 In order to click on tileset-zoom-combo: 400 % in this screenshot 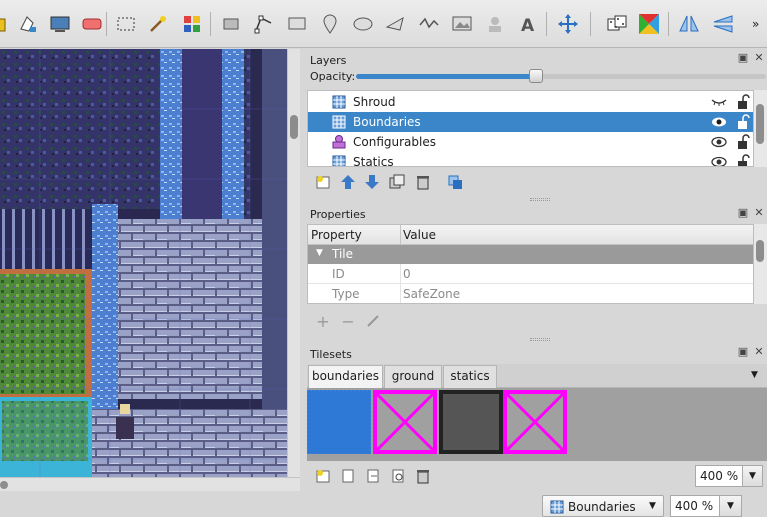, I will do `click(719, 476)`.